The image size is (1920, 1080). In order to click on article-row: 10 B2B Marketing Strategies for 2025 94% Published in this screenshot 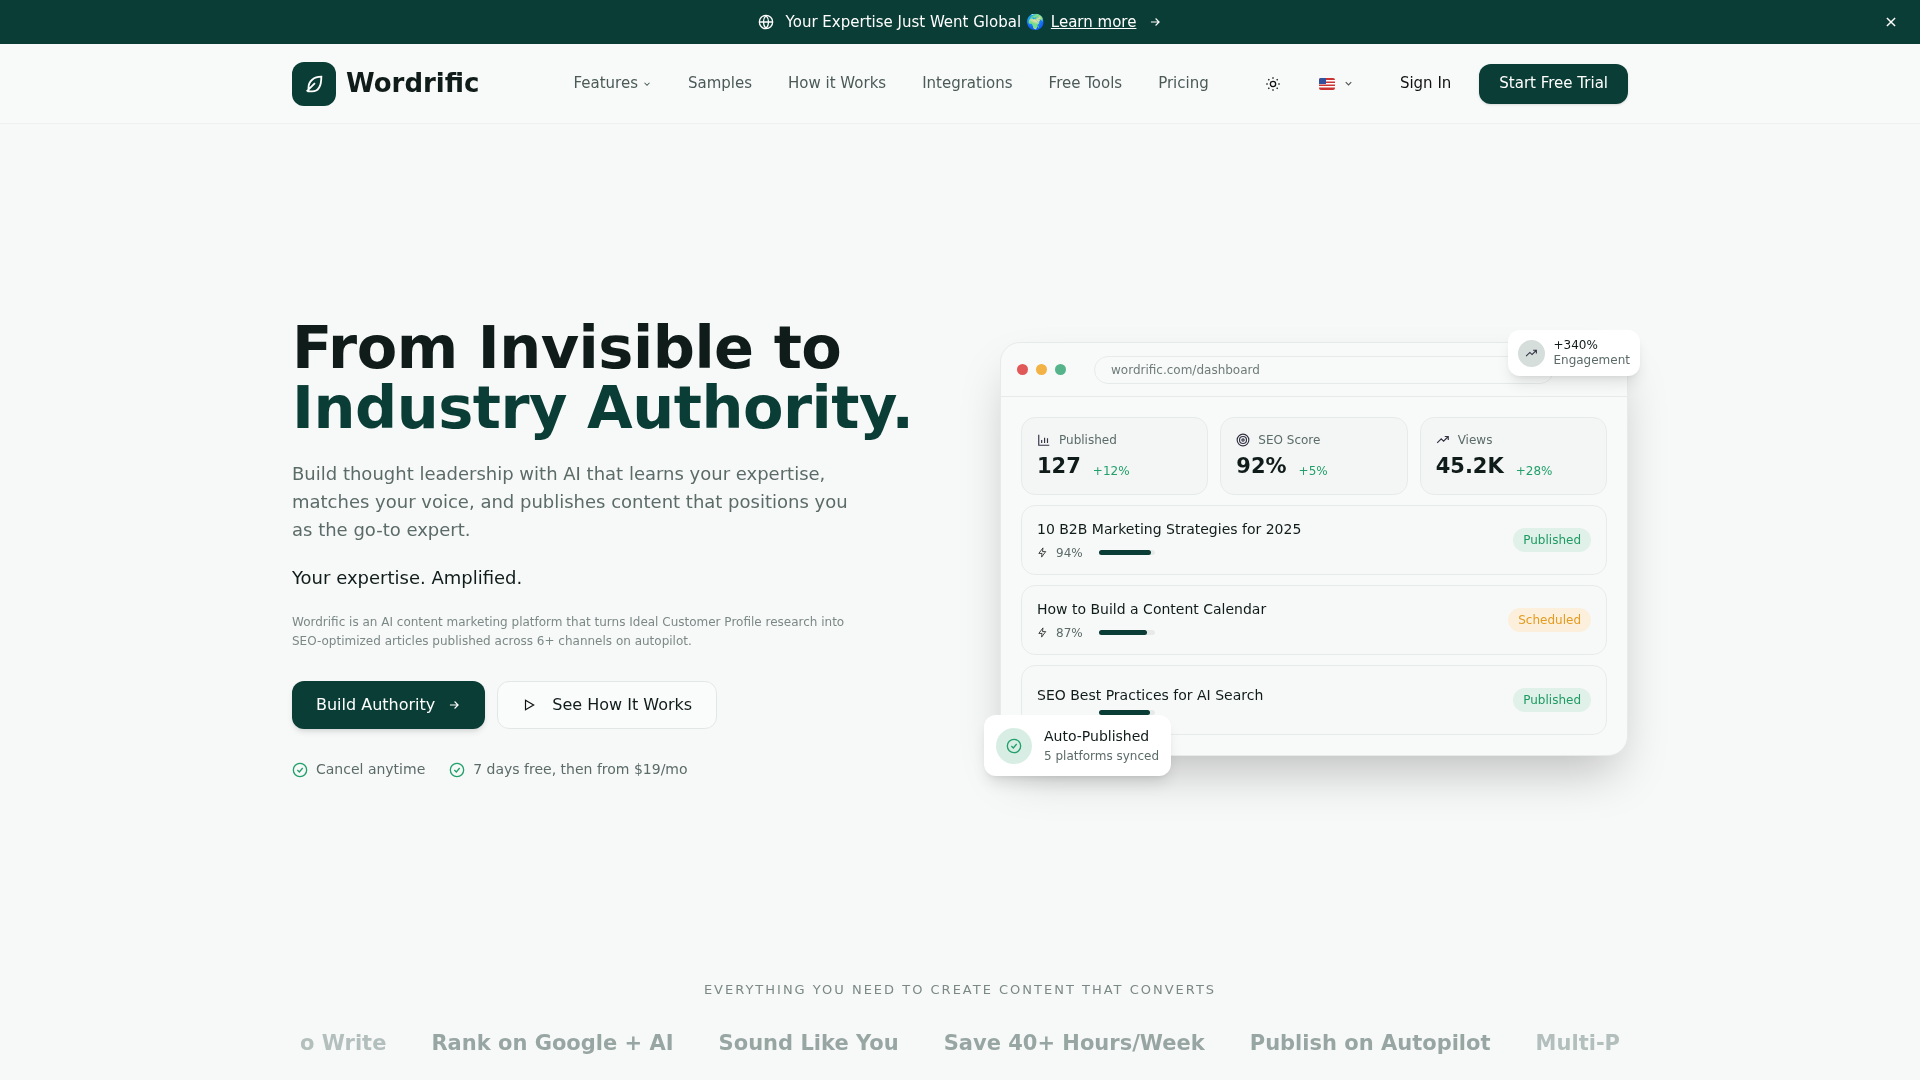, I will do `click(1314, 540)`.